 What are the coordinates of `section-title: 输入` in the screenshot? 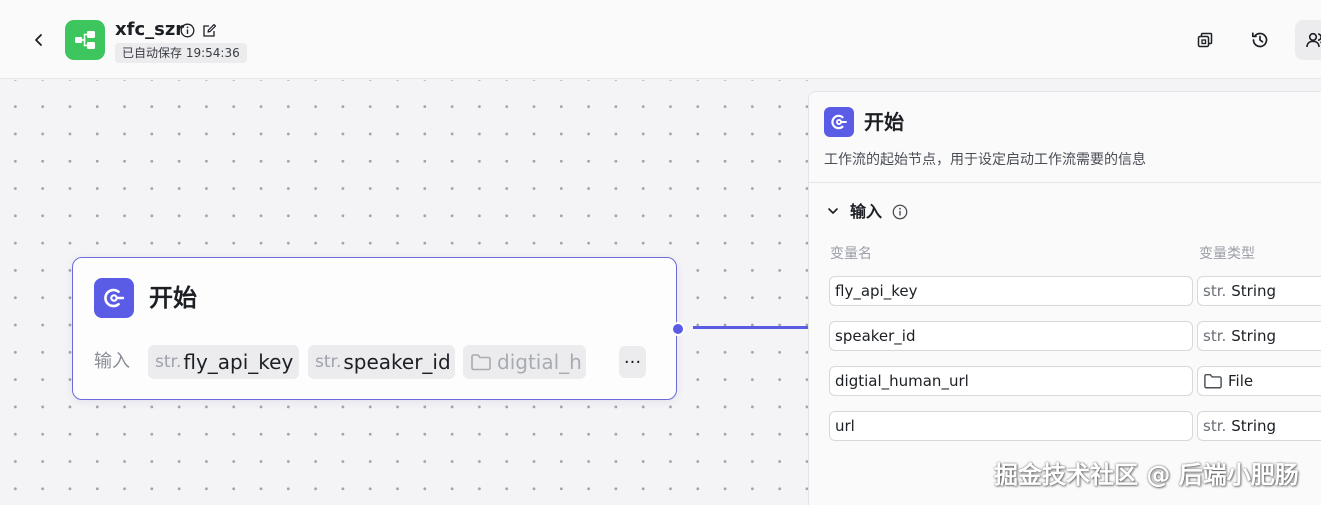 It's located at (866, 211).